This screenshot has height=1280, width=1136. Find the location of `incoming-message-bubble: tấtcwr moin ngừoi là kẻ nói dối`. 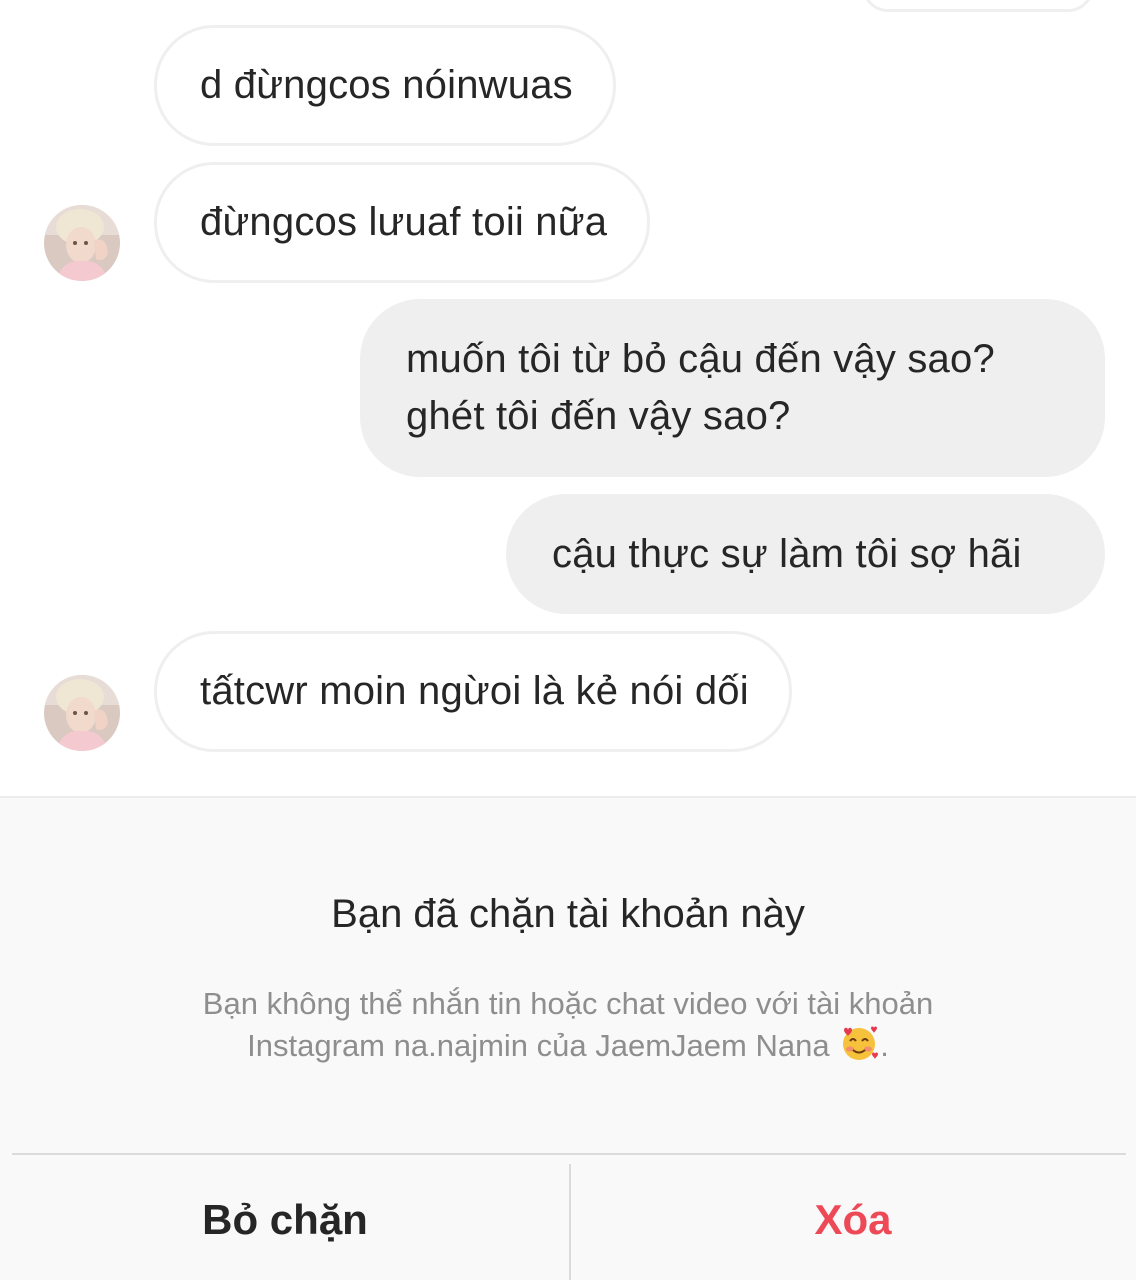

incoming-message-bubble: tấtcwr moin ngừoi là kẻ nói dối is located at coordinates (473, 691).